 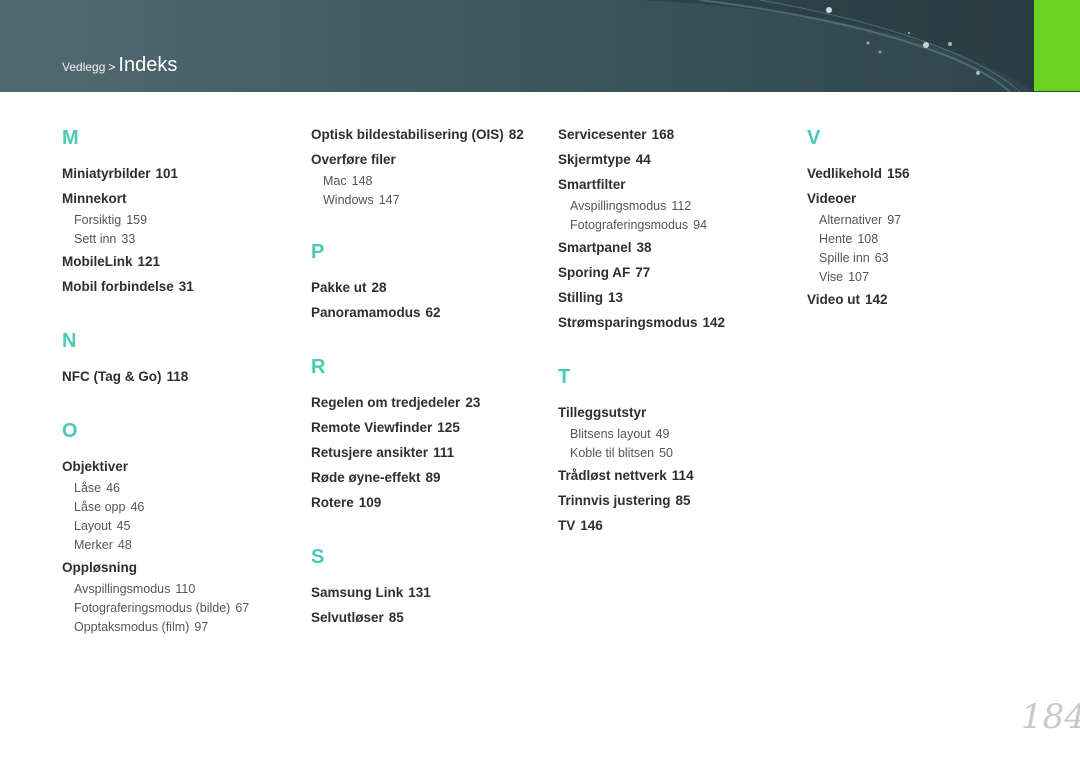 I want to click on subentry-term: Spille inn, so click(x=844, y=258).